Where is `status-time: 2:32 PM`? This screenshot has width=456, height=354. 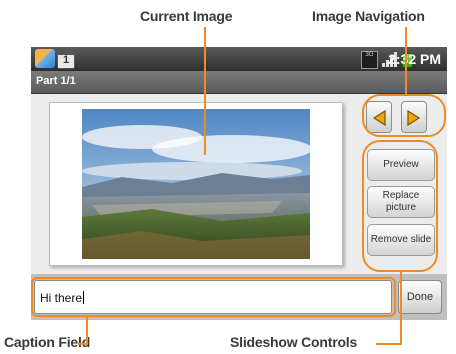 status-time: 2:32 PM is located at coordinates (414, 59).